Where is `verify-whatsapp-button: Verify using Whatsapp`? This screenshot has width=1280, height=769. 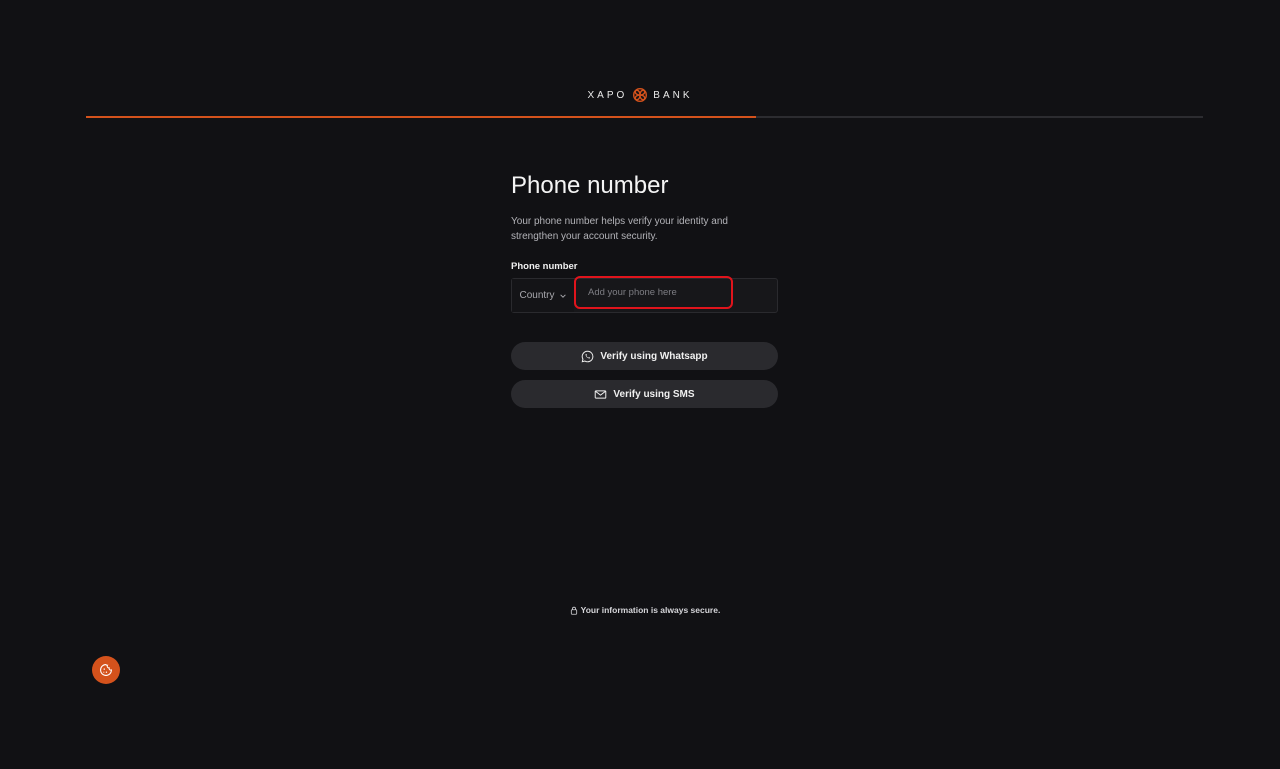 verify-whatsapp-button: Verify using Whatsapp is located at coordinates (644, 356).